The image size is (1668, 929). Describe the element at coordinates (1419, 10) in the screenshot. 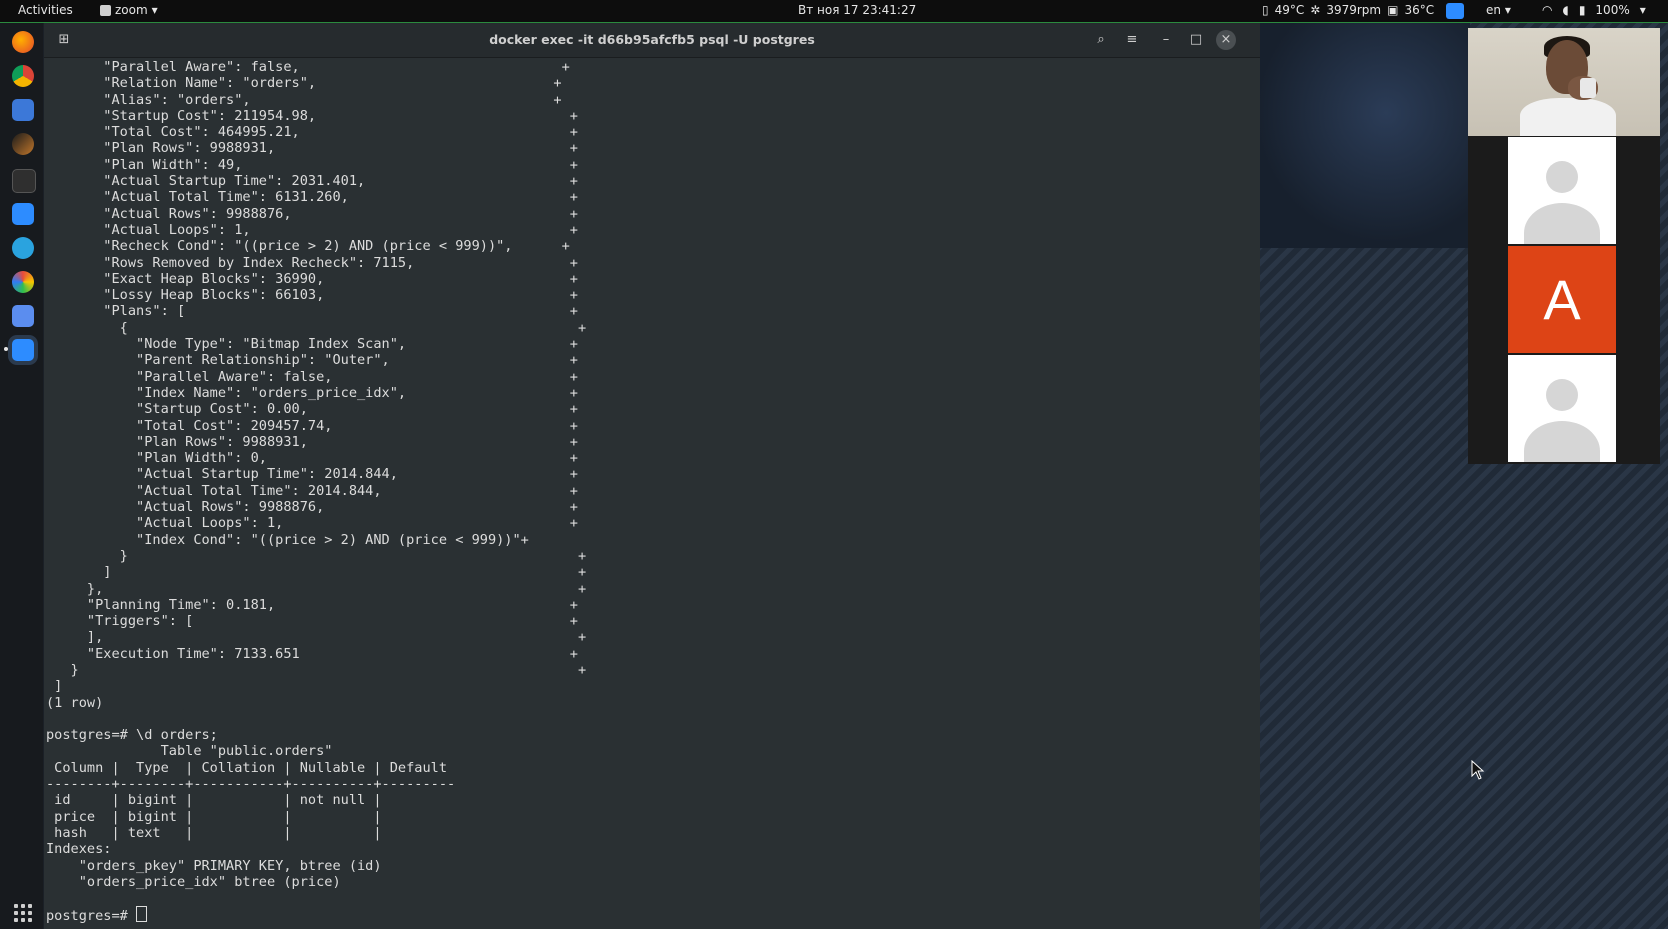

I see `gpu-temp: 36°C` at that location.